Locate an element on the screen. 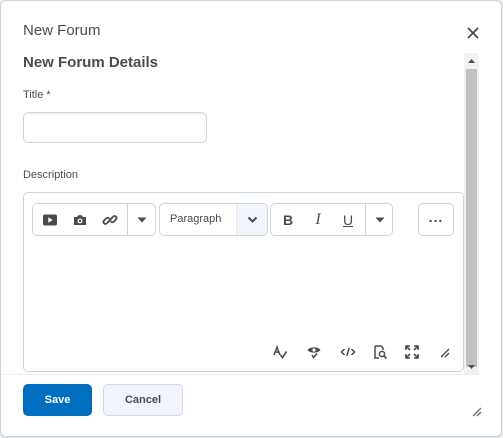  caret-down-icon is located at coordinates (471, 366).